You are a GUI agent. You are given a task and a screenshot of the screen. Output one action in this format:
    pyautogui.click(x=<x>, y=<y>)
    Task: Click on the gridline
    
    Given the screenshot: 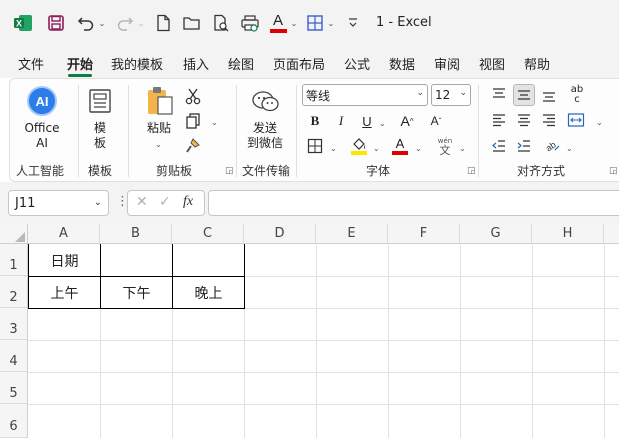 What is the action you would take?
    pyautogui.click(x=323, y=372)
    